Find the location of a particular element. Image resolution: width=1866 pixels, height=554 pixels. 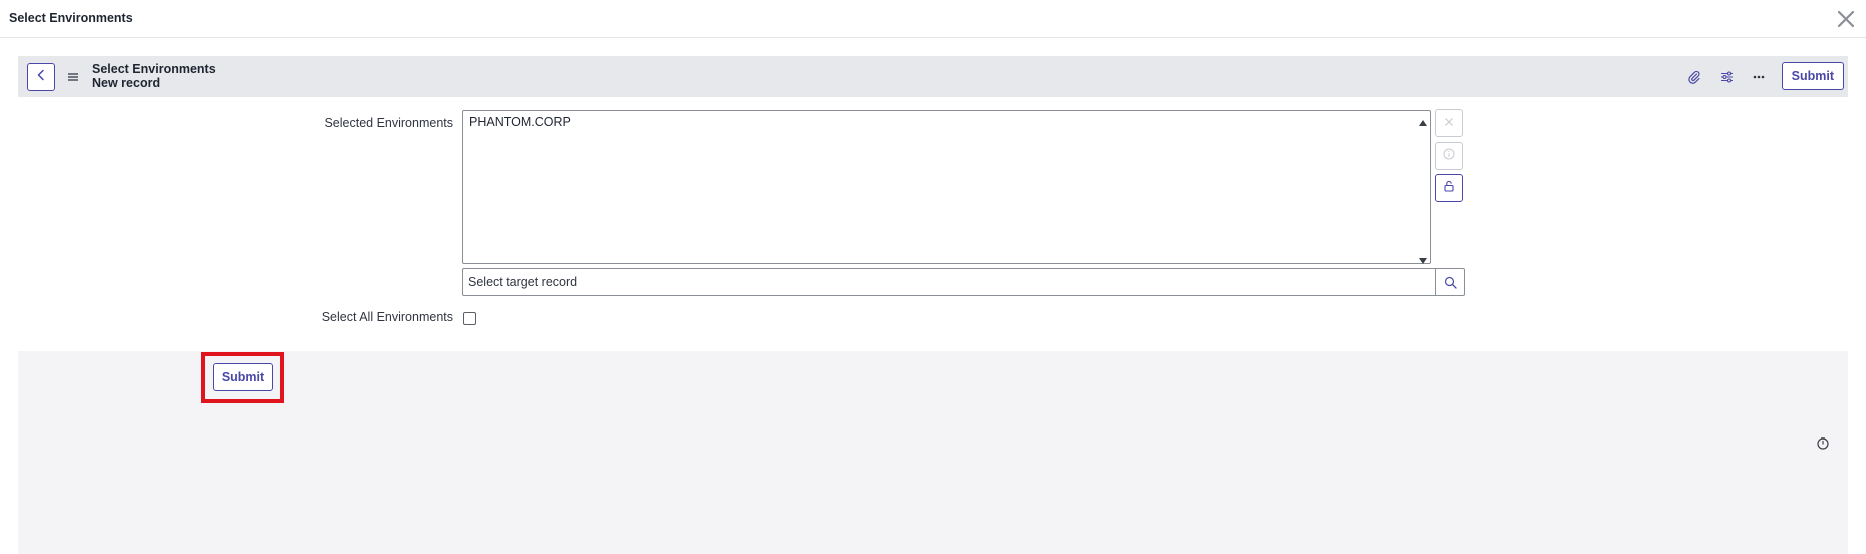

target-record-field is located at coordinates (963, 282).